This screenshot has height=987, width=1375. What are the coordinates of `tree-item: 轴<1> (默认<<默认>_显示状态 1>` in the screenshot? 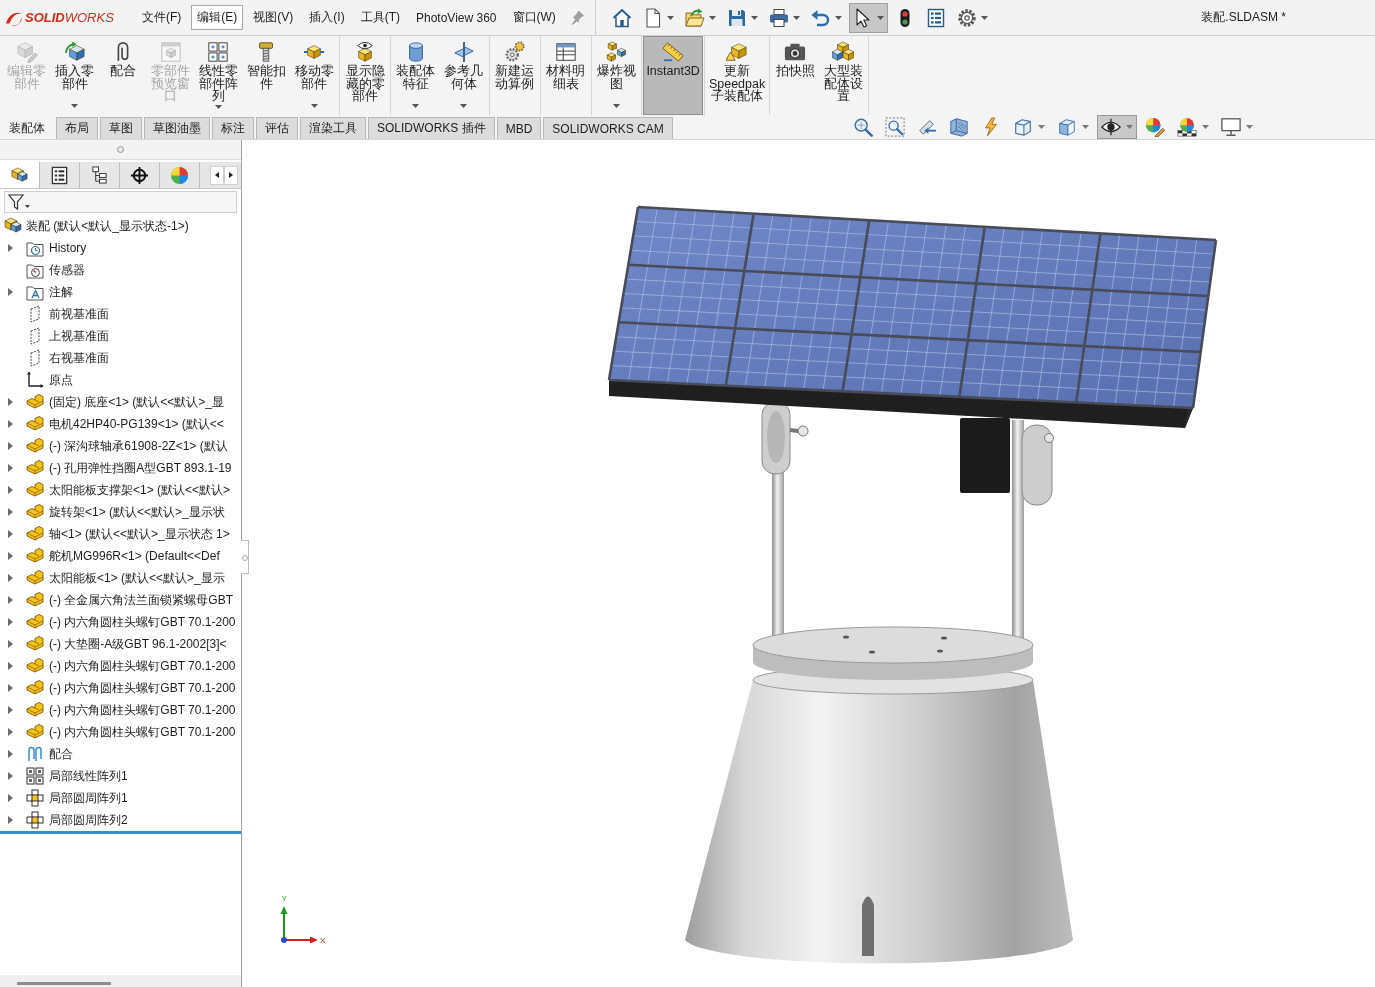 It's located at (120, 534).